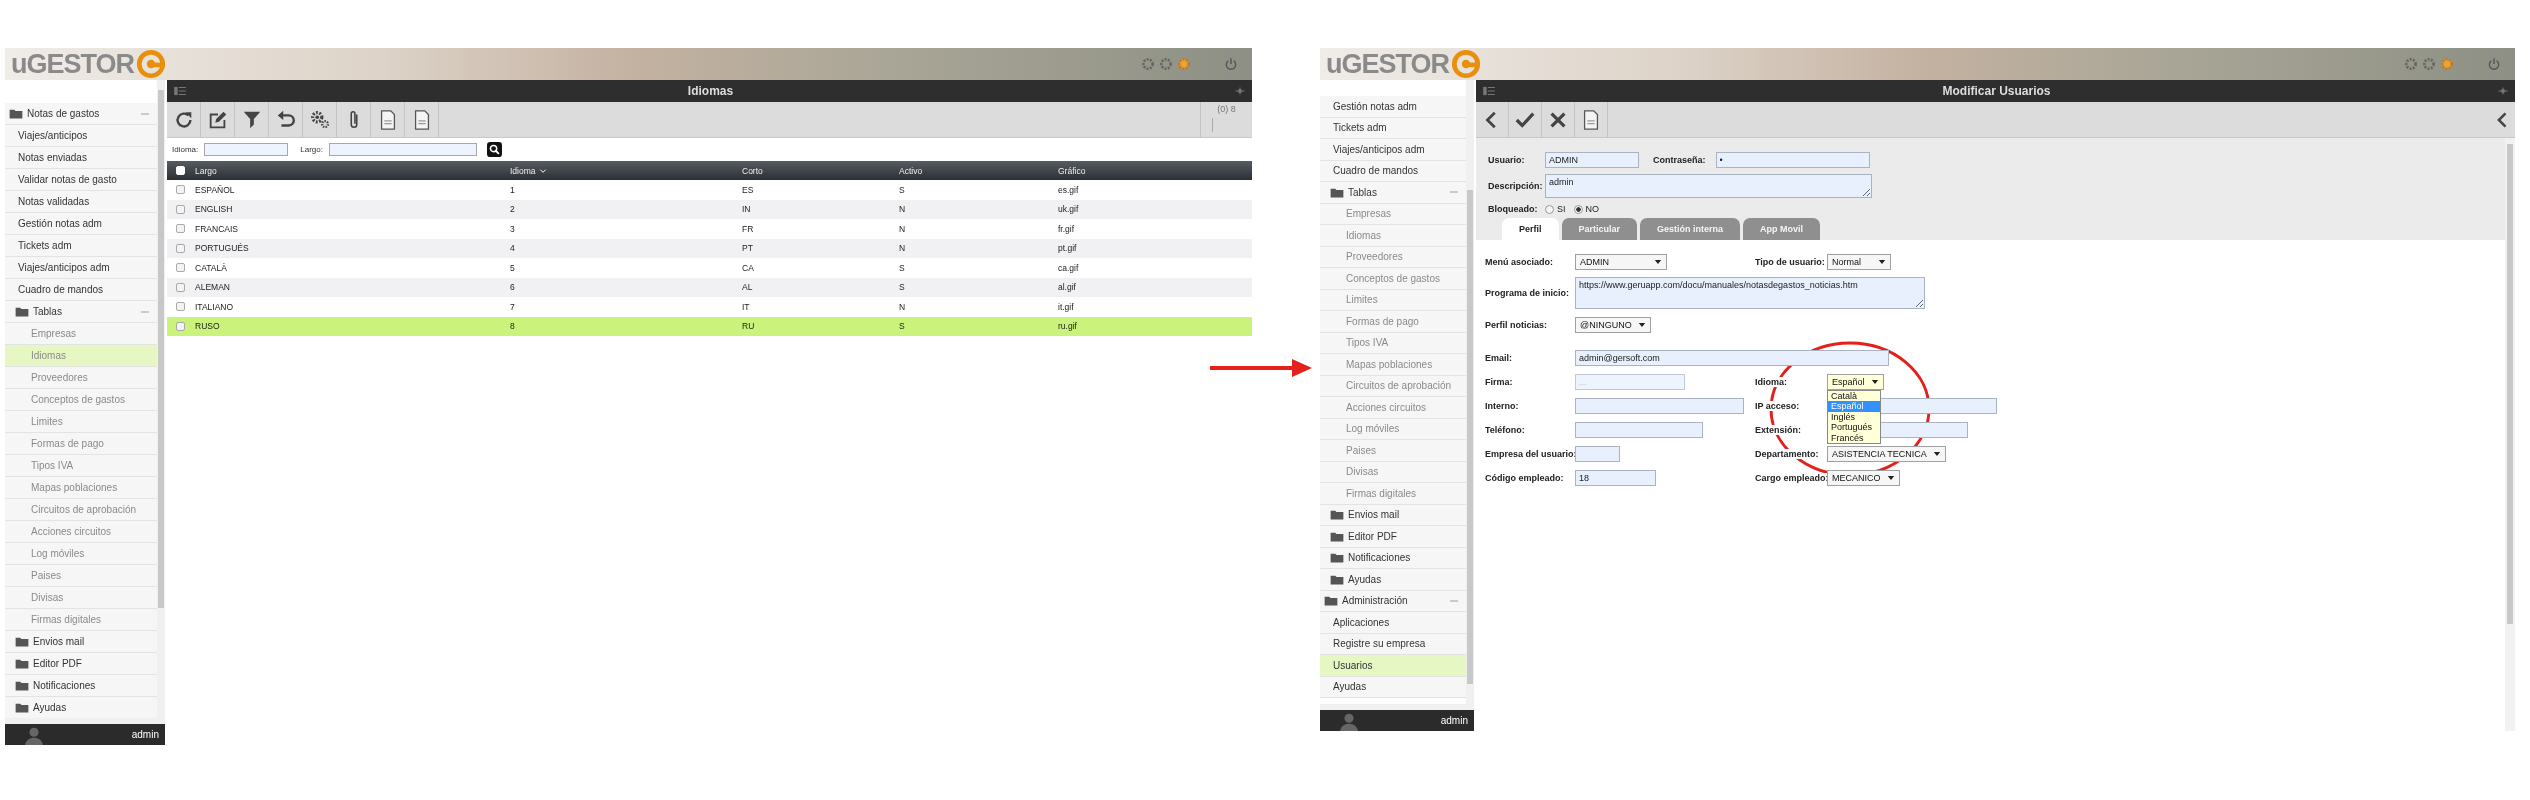 This screenshot has width=2530, height=800. Describe the element at coordinates (1520, 261) in the screenshot. I see `field-label: Menú asociado:` at that location.